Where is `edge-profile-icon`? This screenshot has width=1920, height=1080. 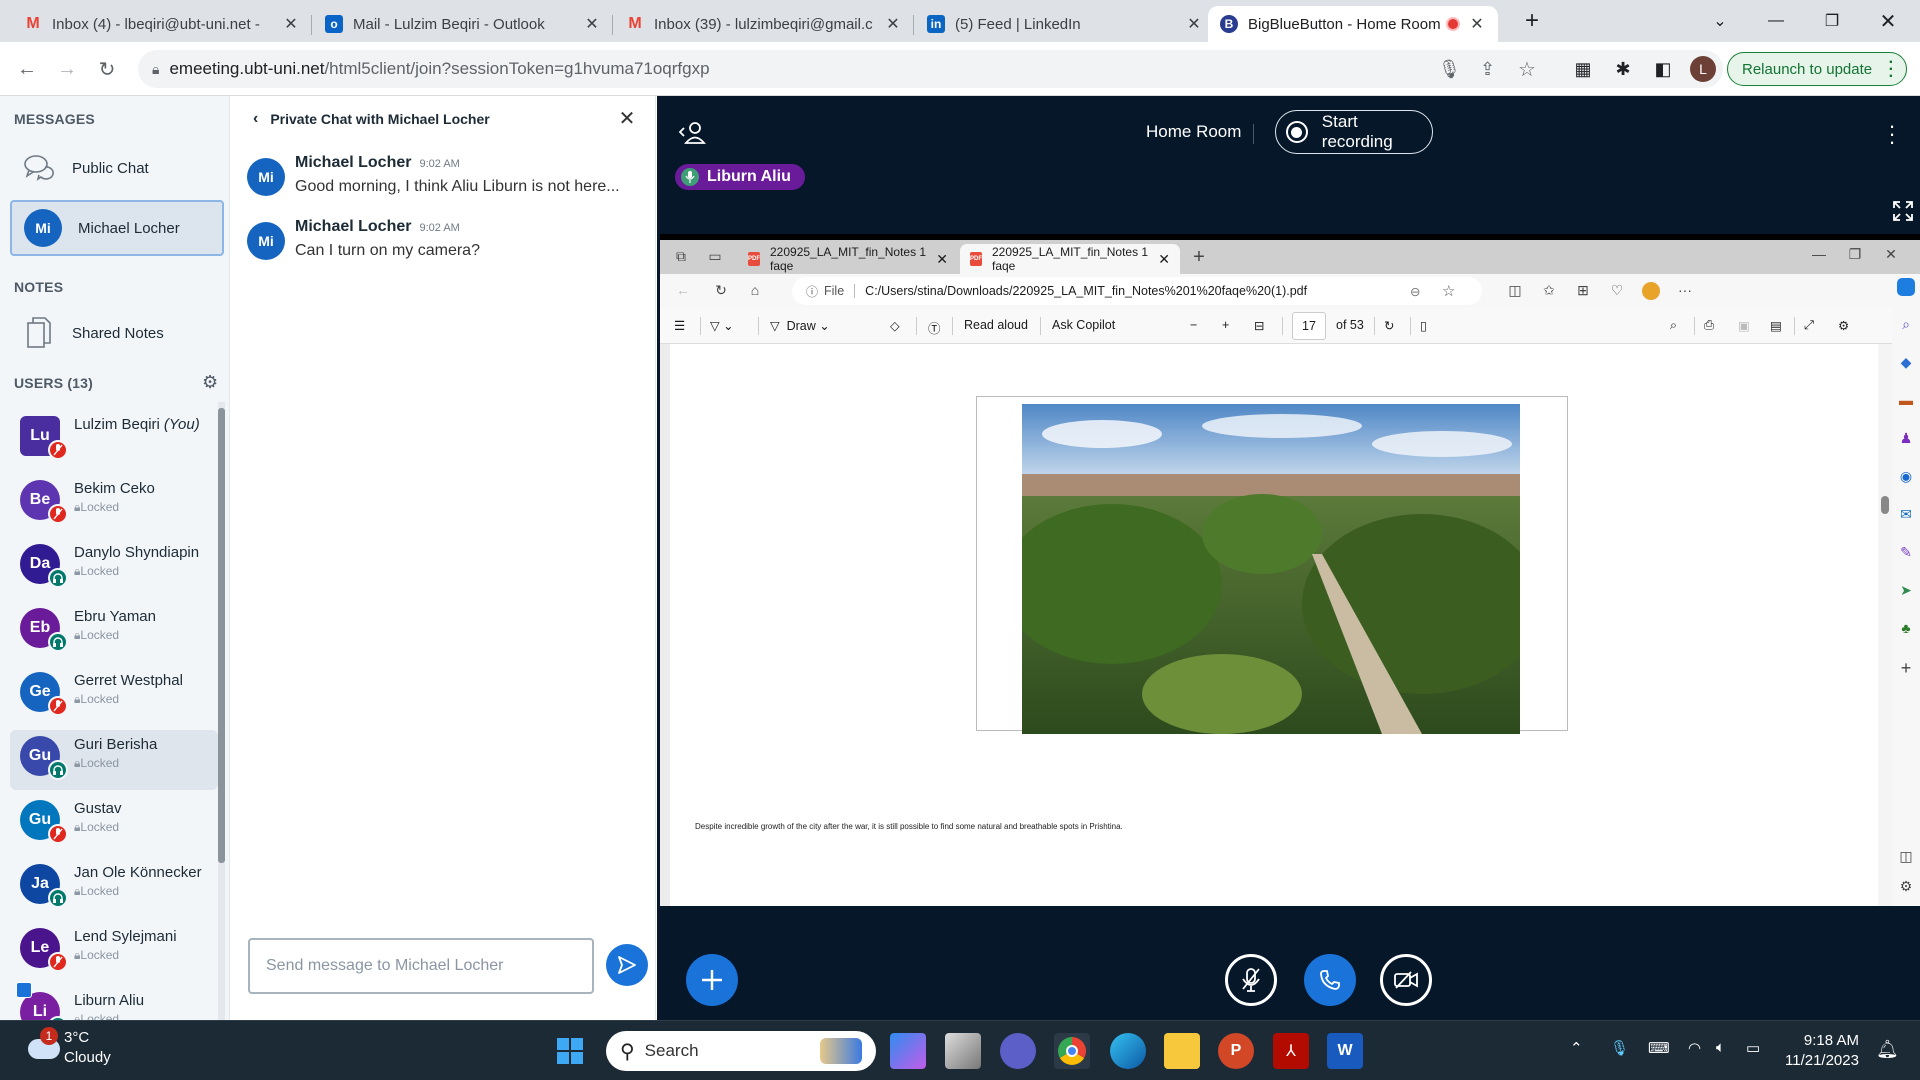 edge-profile-icon is located at coordinates (1651, 291).